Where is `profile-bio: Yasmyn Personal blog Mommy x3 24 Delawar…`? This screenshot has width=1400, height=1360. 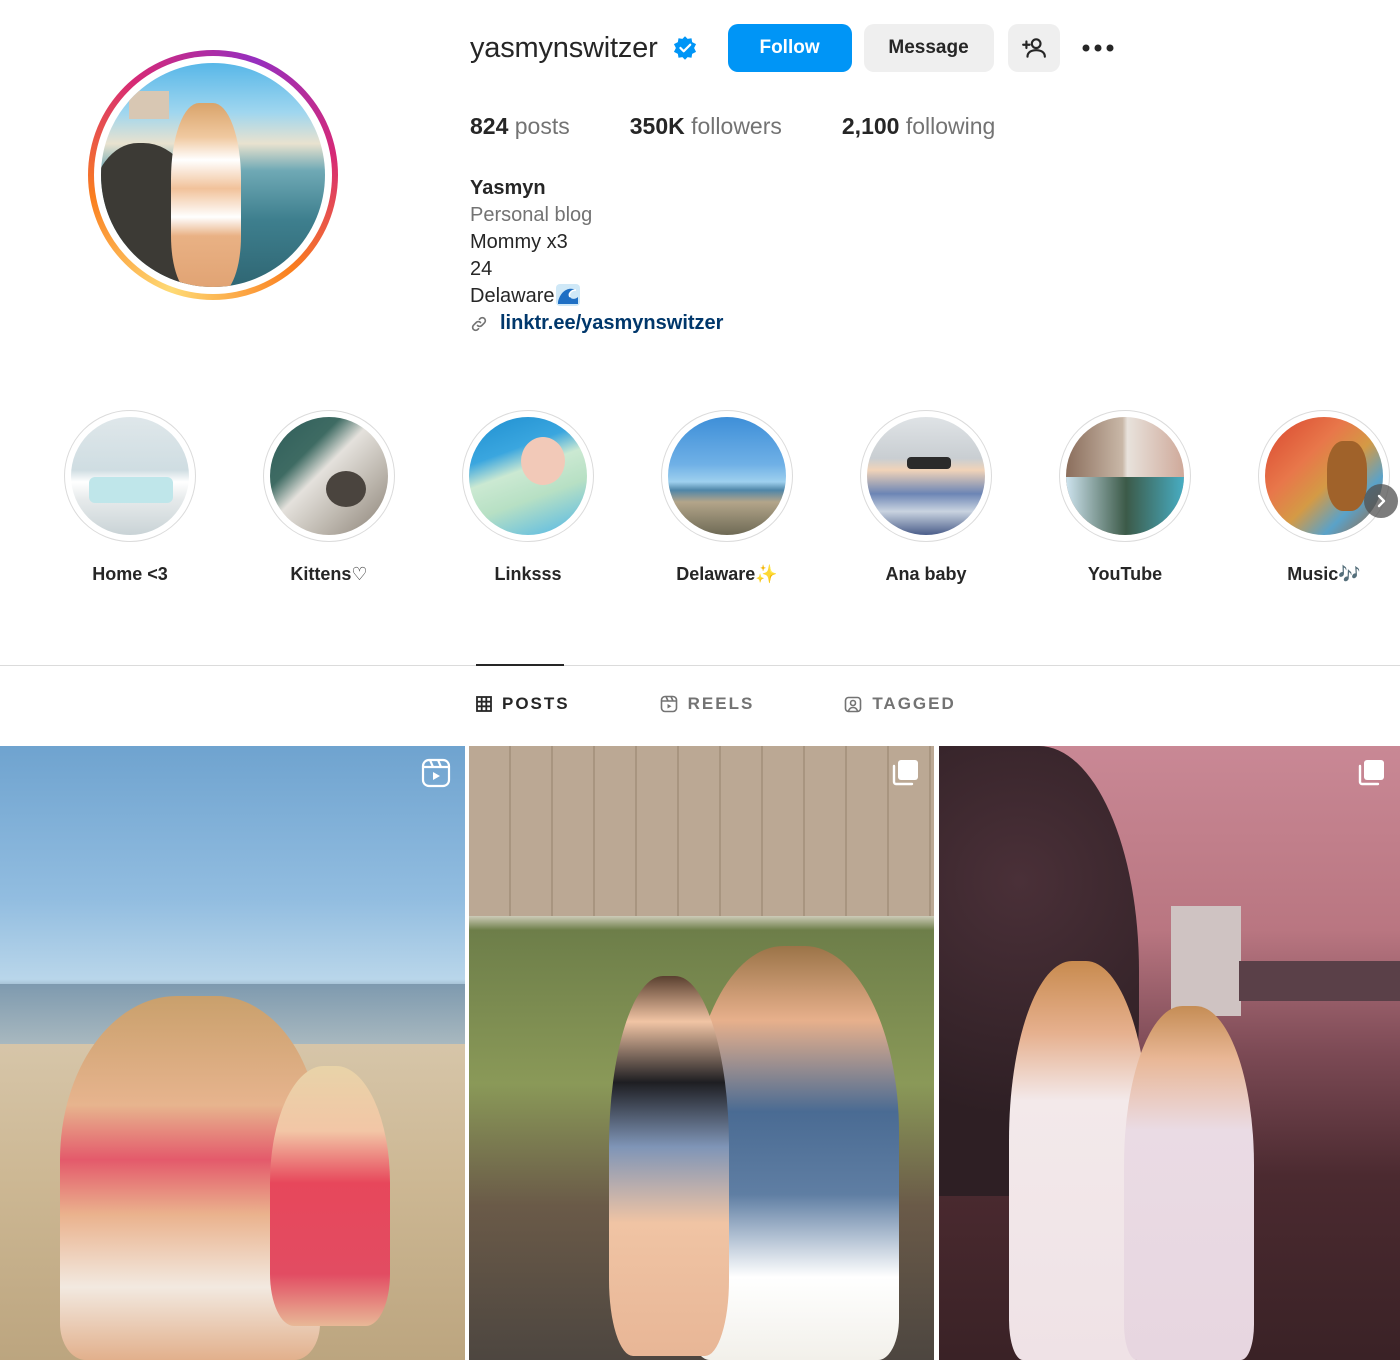 profile-bio: Yasmyn Personal blog Mommy x3 24 Delawar… is located at coordinates (596, 256).